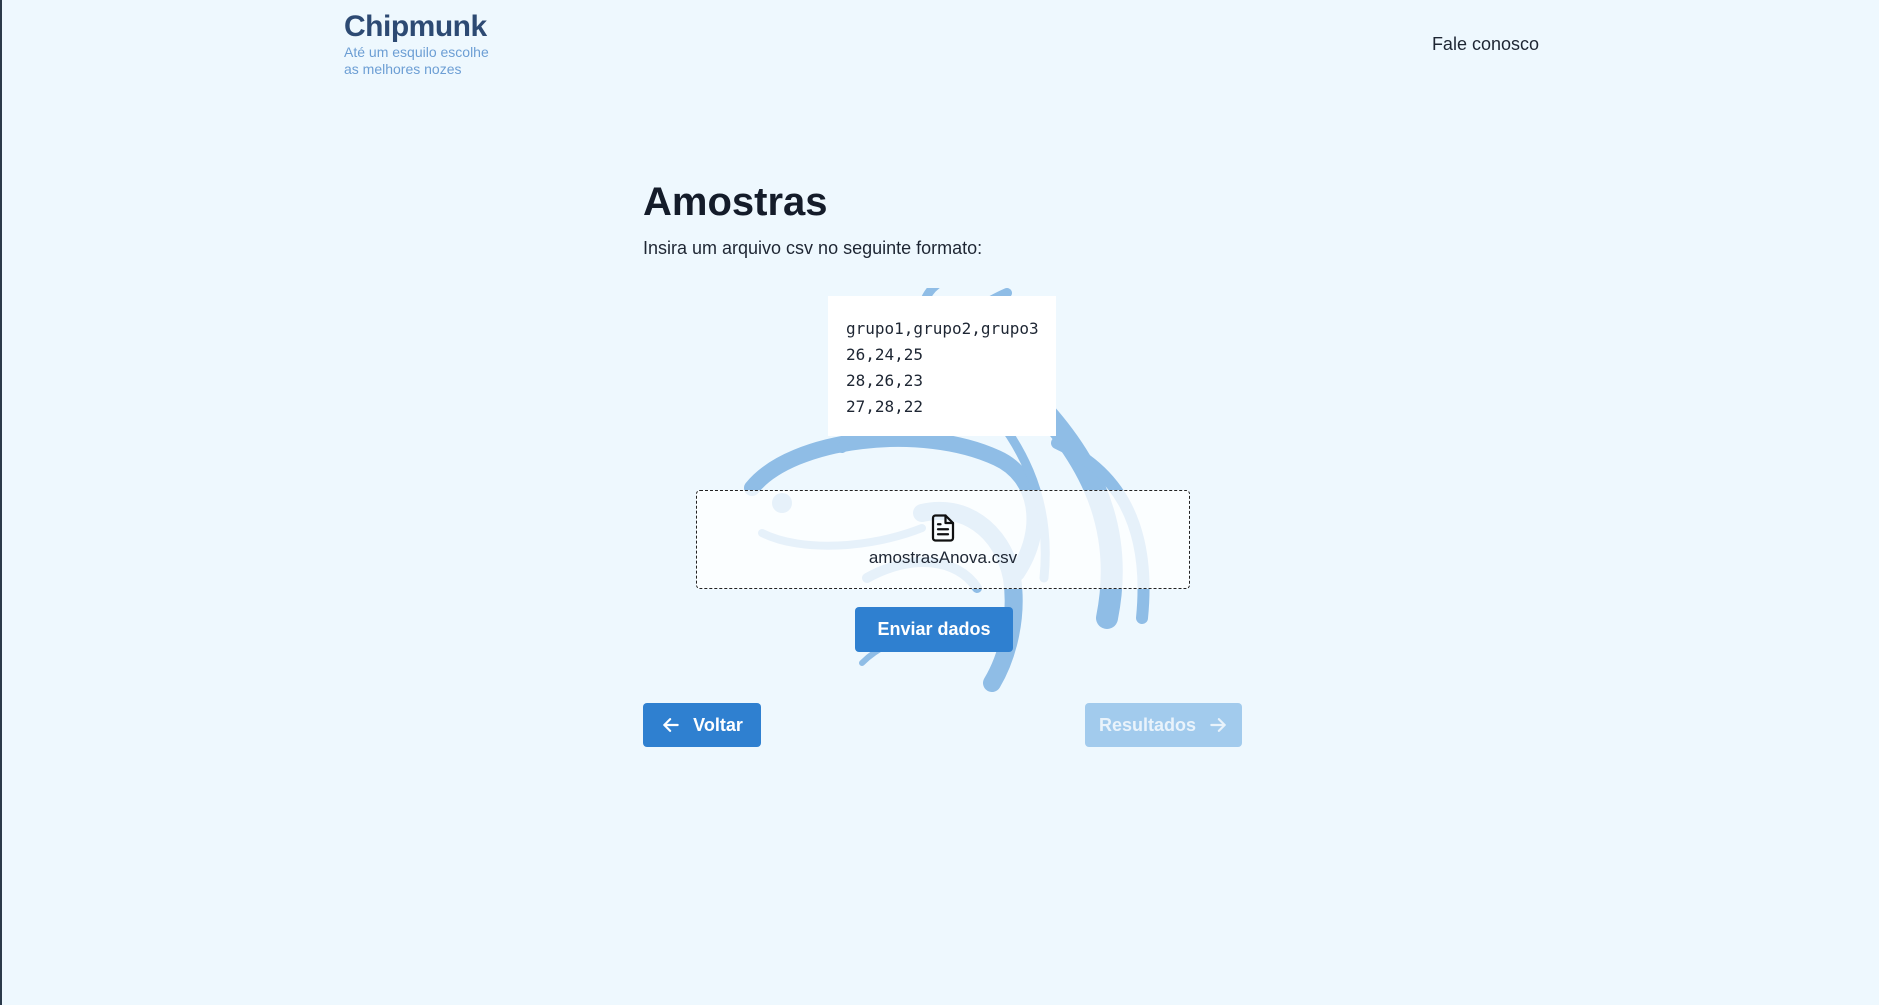 The width and height of the screenshot is (1879, 1005). I want to click on arrow-left-icon, so click(671, 725).